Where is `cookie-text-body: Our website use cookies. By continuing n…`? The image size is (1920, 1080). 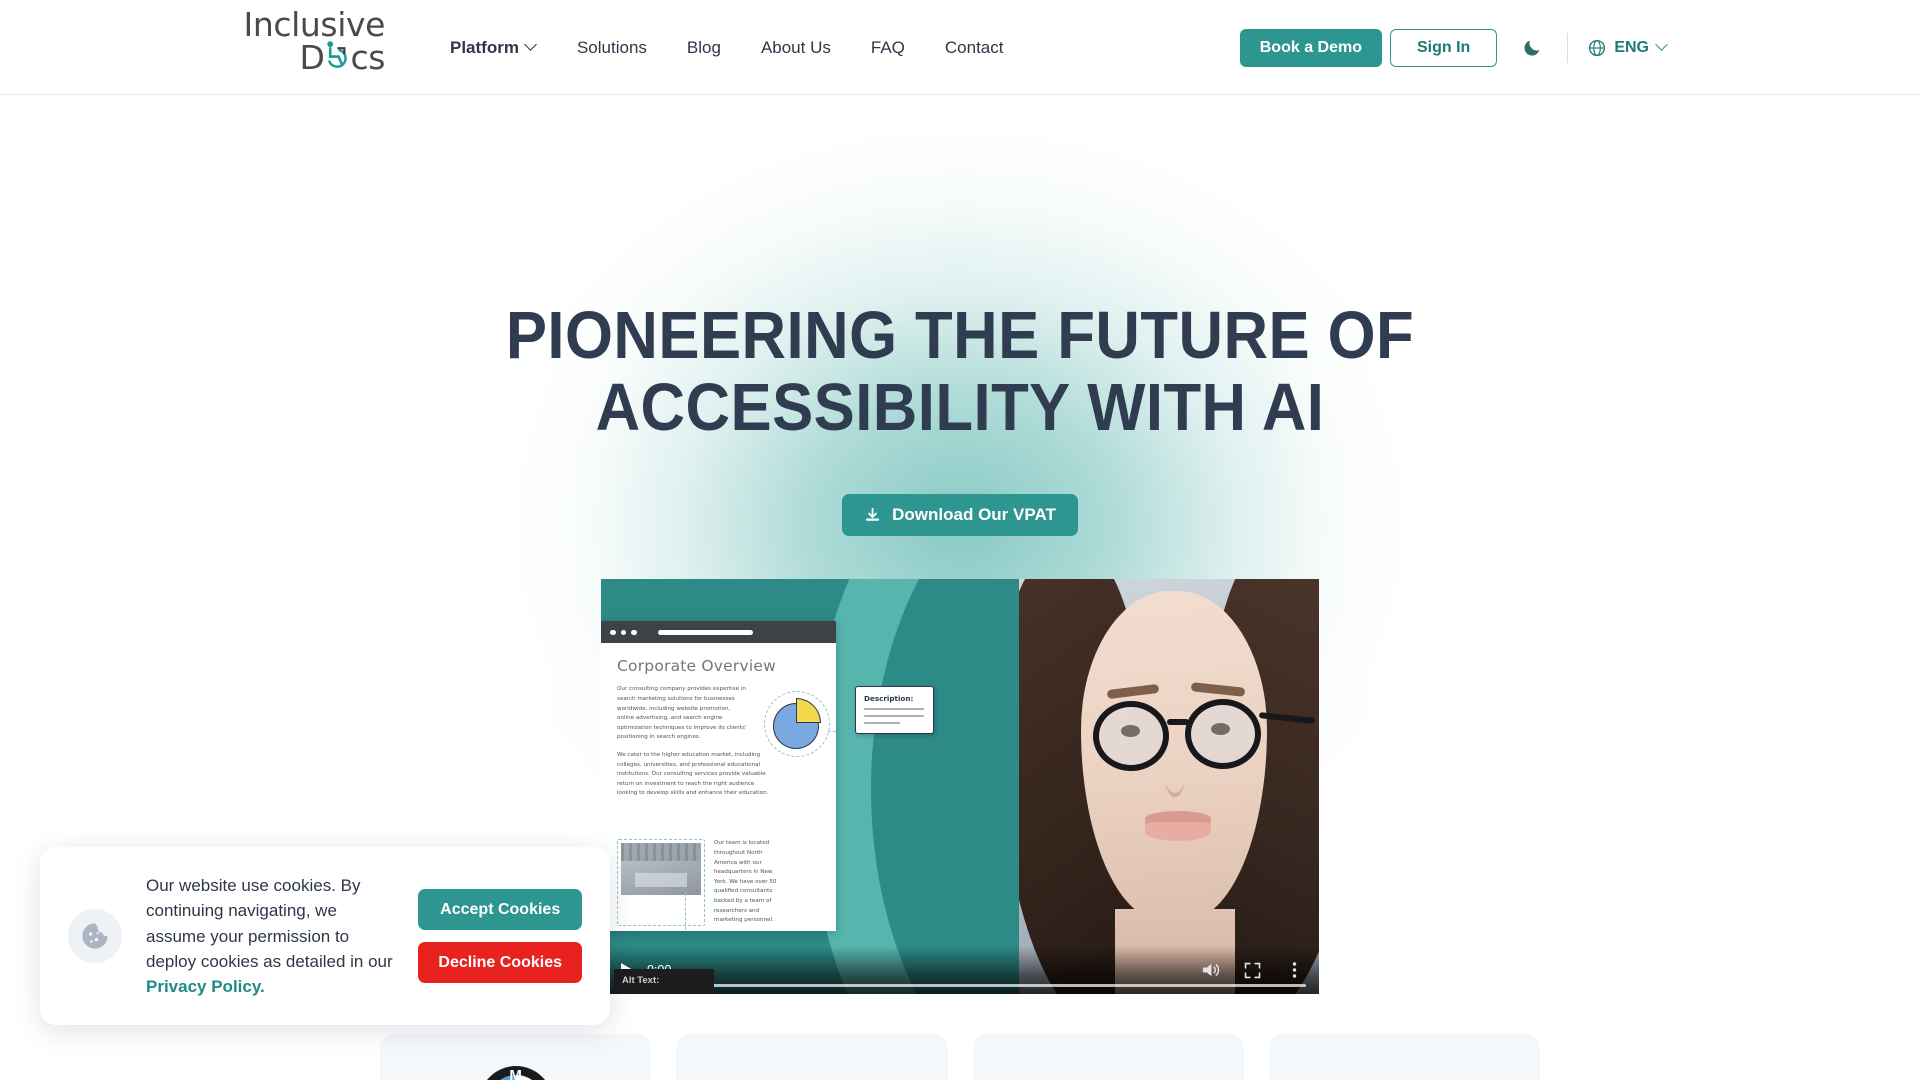
cookie-text-body: Our website use cookies. By continuing n… is located at coordinates (269, 923).